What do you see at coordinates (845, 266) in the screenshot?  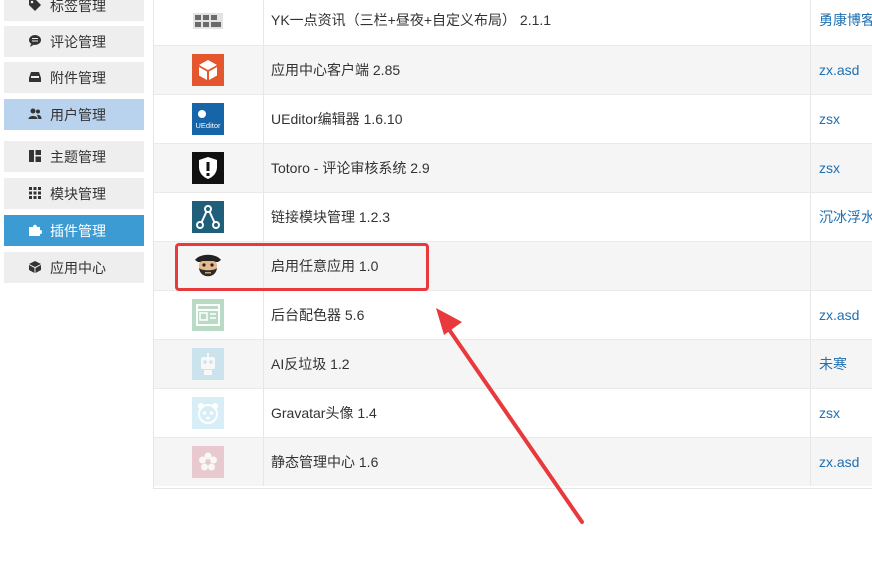 I see `plugin-author` at bounding box center [845, 266].